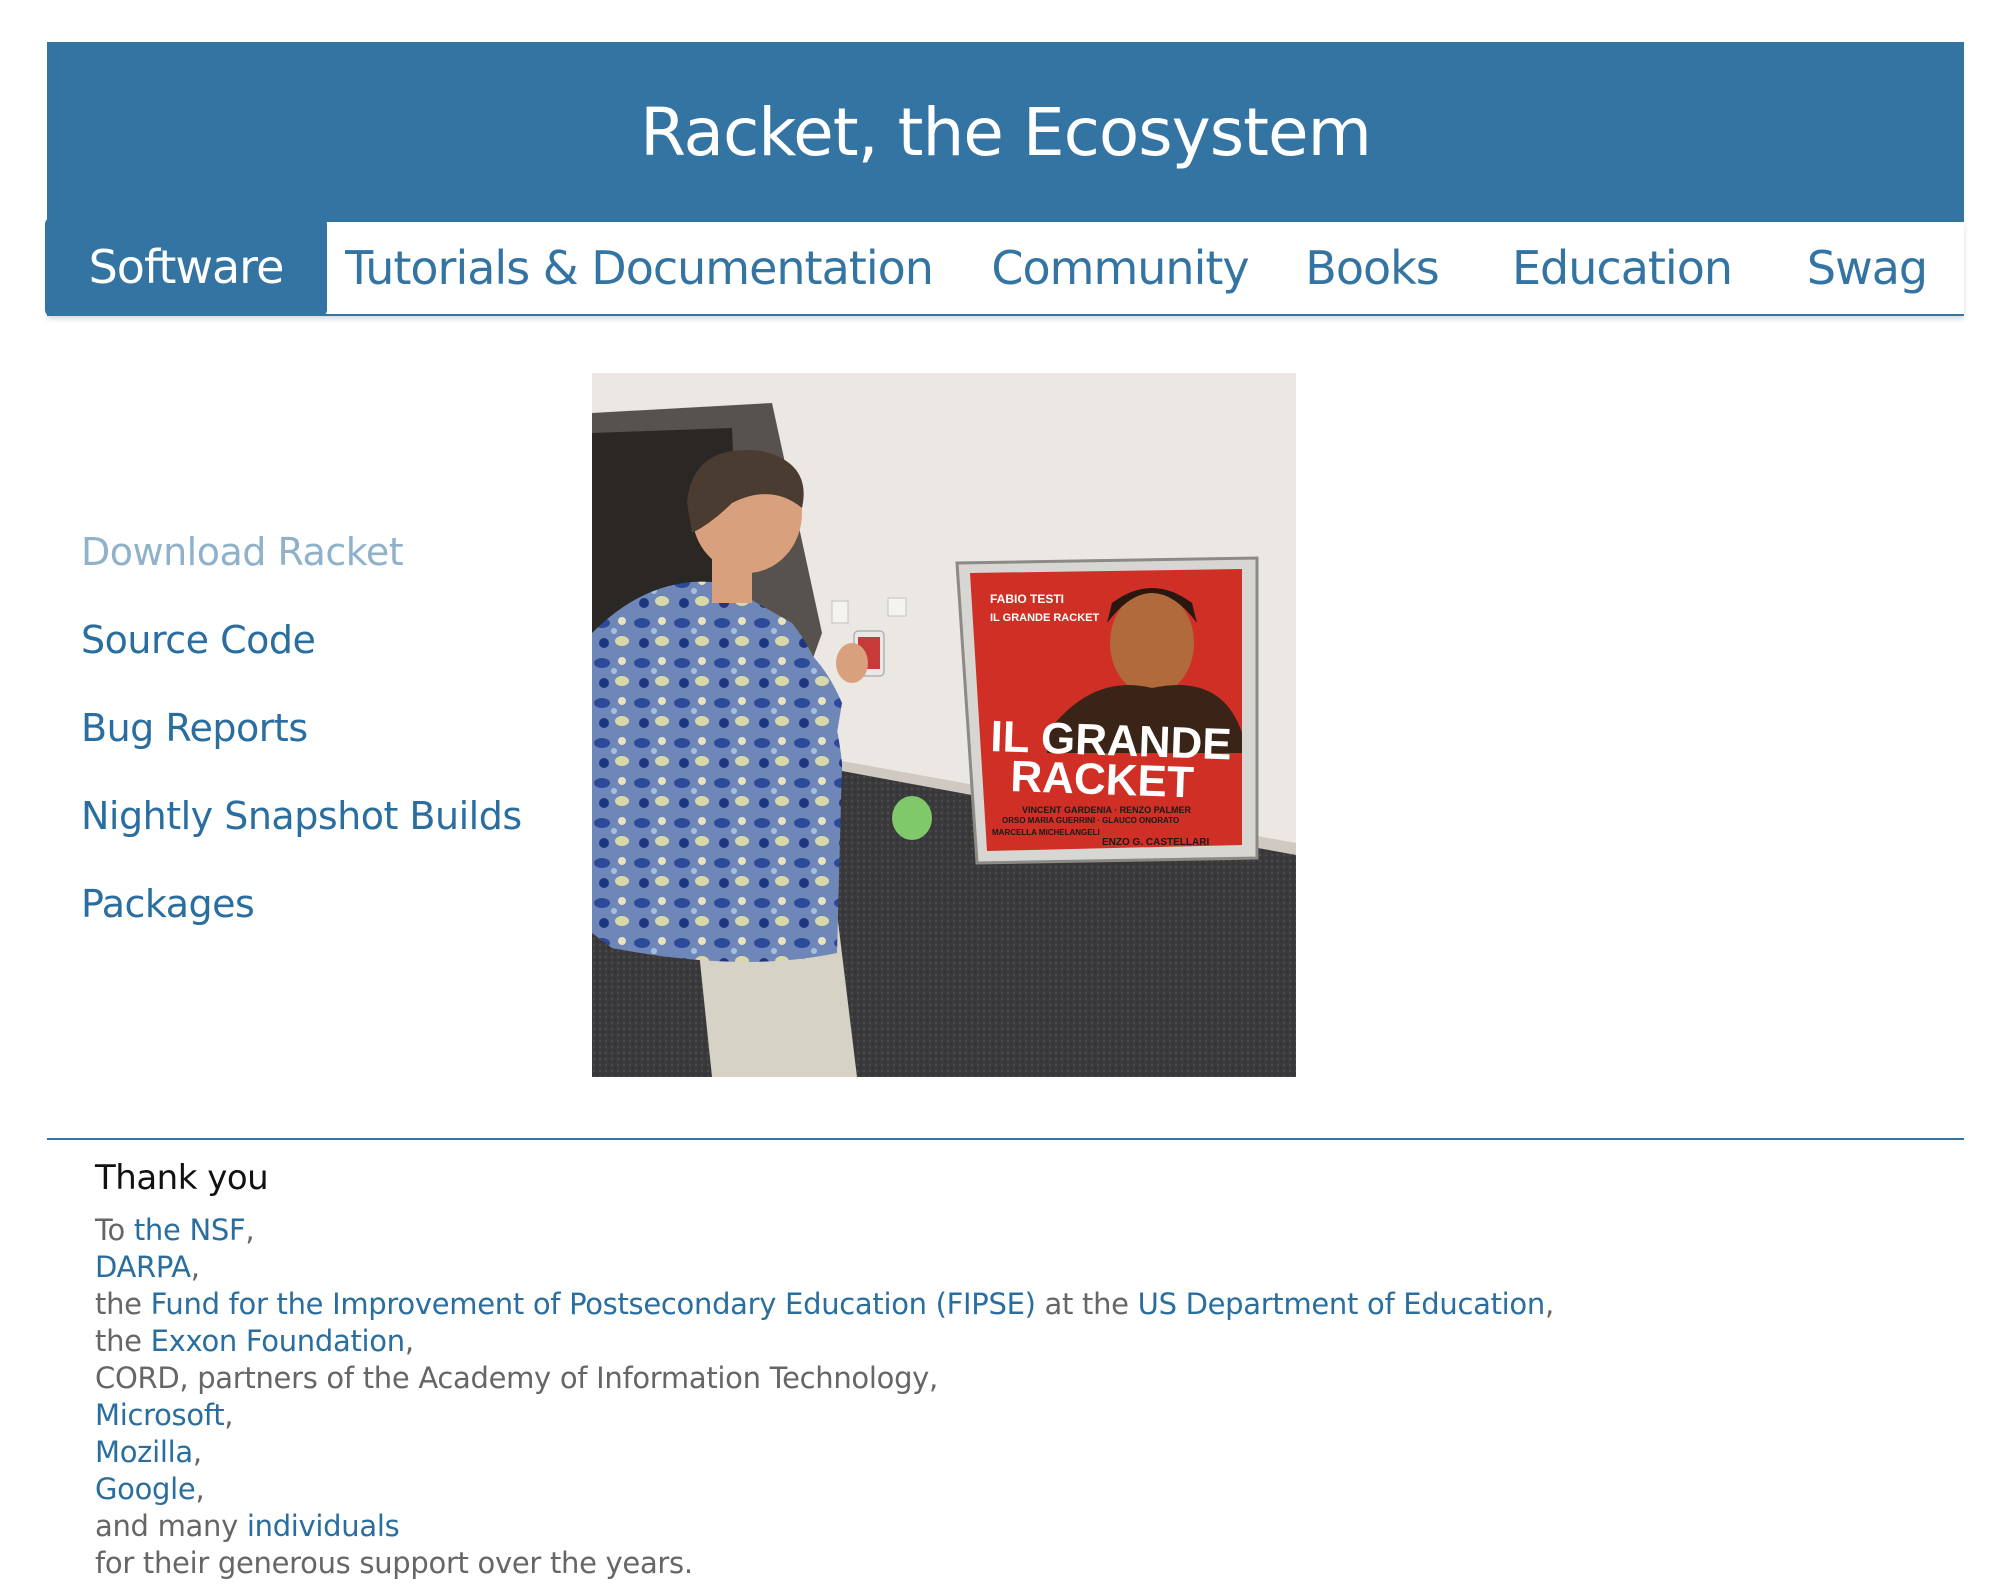 This screenshot has height=1592, width=2012. I want to click on link-microsoft: Microsoft, so click(160, 1415).